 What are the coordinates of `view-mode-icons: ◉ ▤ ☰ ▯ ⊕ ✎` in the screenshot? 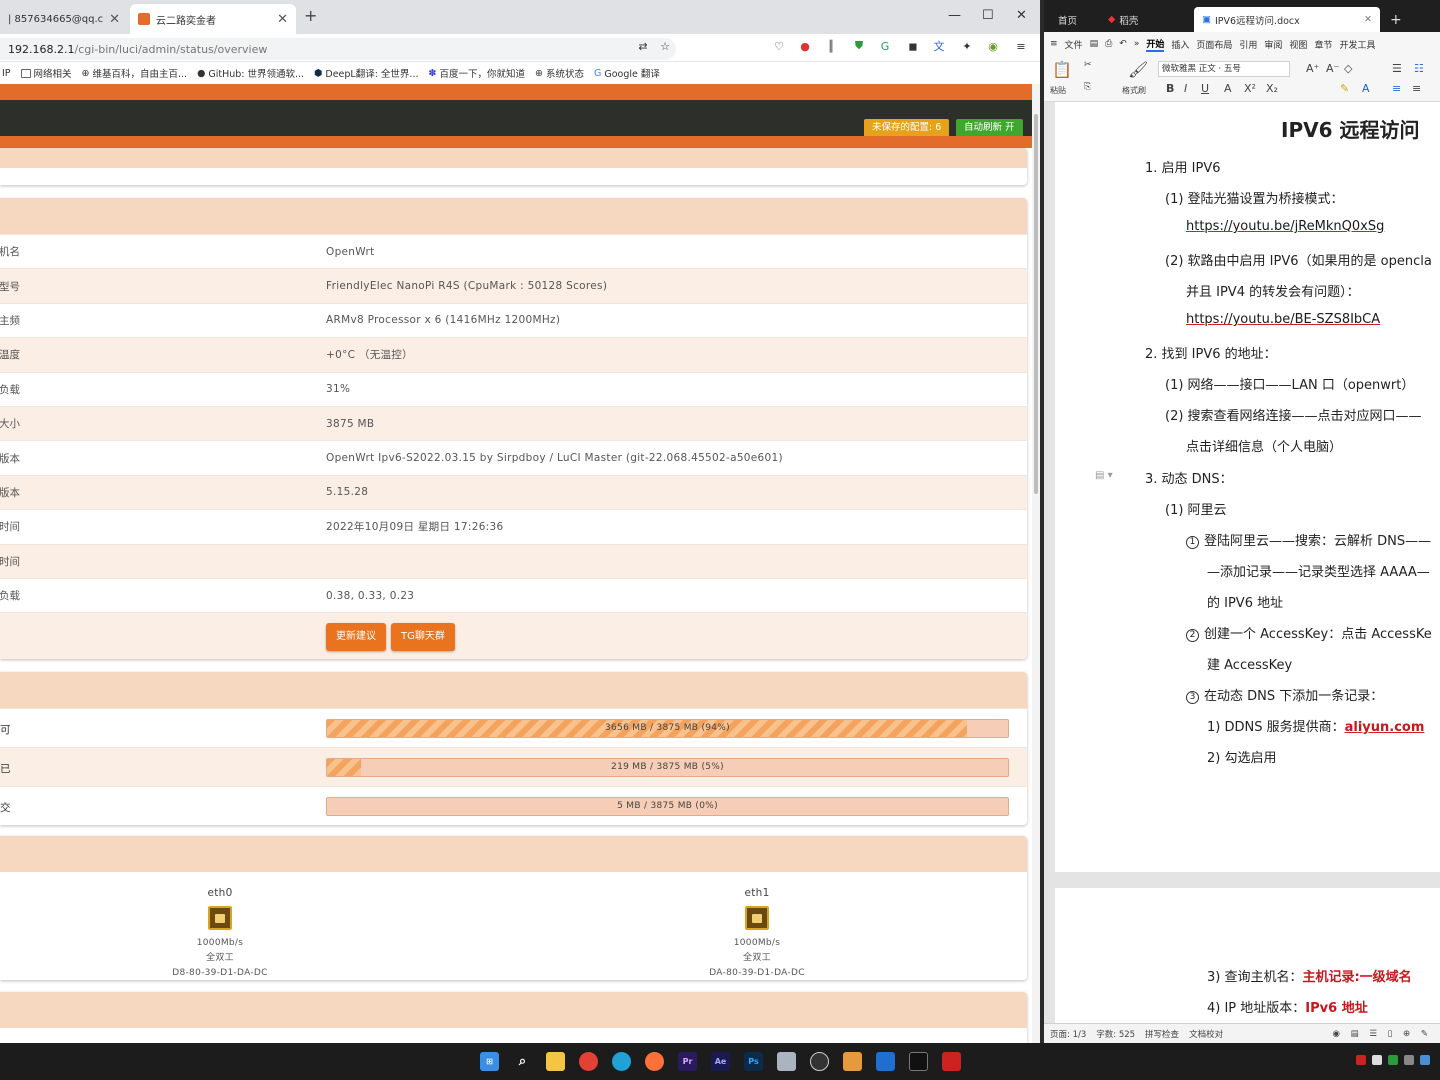 It's located at (1386, 1034).